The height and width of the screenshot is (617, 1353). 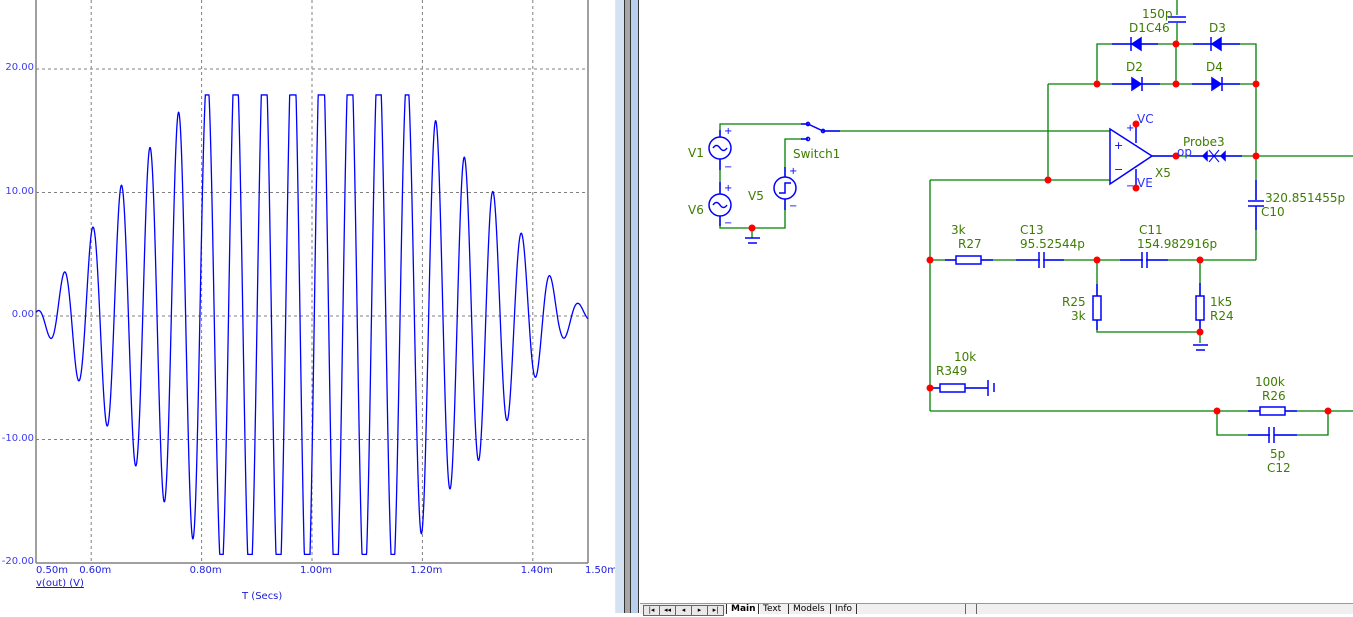 What do you see at coordinates (651, 610) in the screenshot?
I see `first-tab-button: |◂` at bounding box center [651, 610].